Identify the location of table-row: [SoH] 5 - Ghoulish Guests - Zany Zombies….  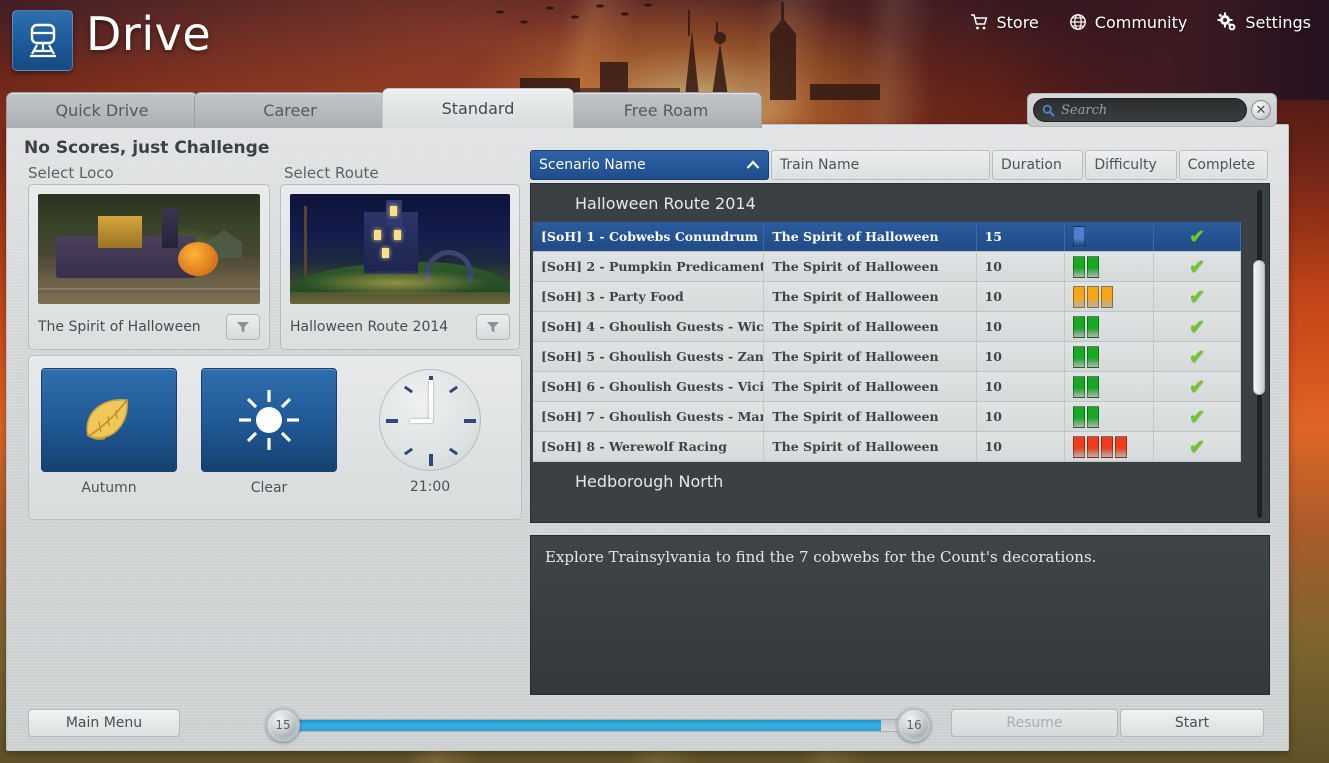
(887, 357).